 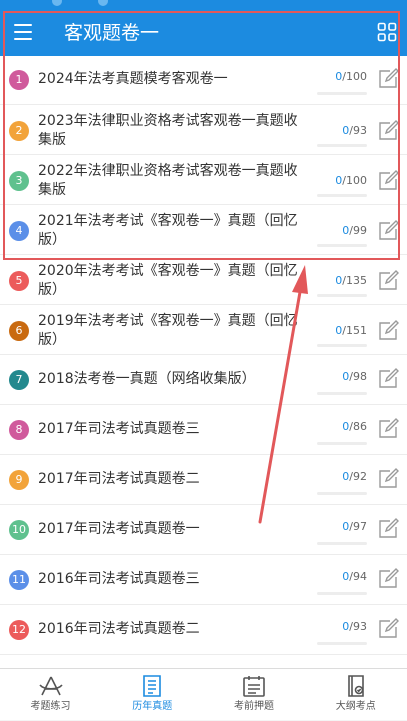 What do you see at coordinates (147, 379) in the screenshot?
I see `paper-title: 2018法考卷一真题（网络收集版）` at bounding box center [147, 379].